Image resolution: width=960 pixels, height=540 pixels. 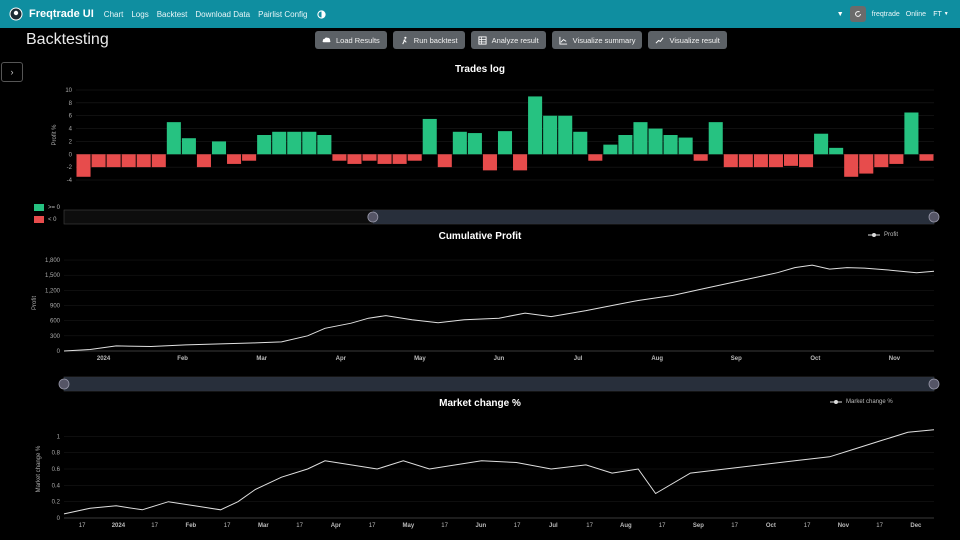 What do you see at coordinates (139, 14) in the screenshot?
I see `nav-link-logs: Logs` at bounding box center [139, 14].